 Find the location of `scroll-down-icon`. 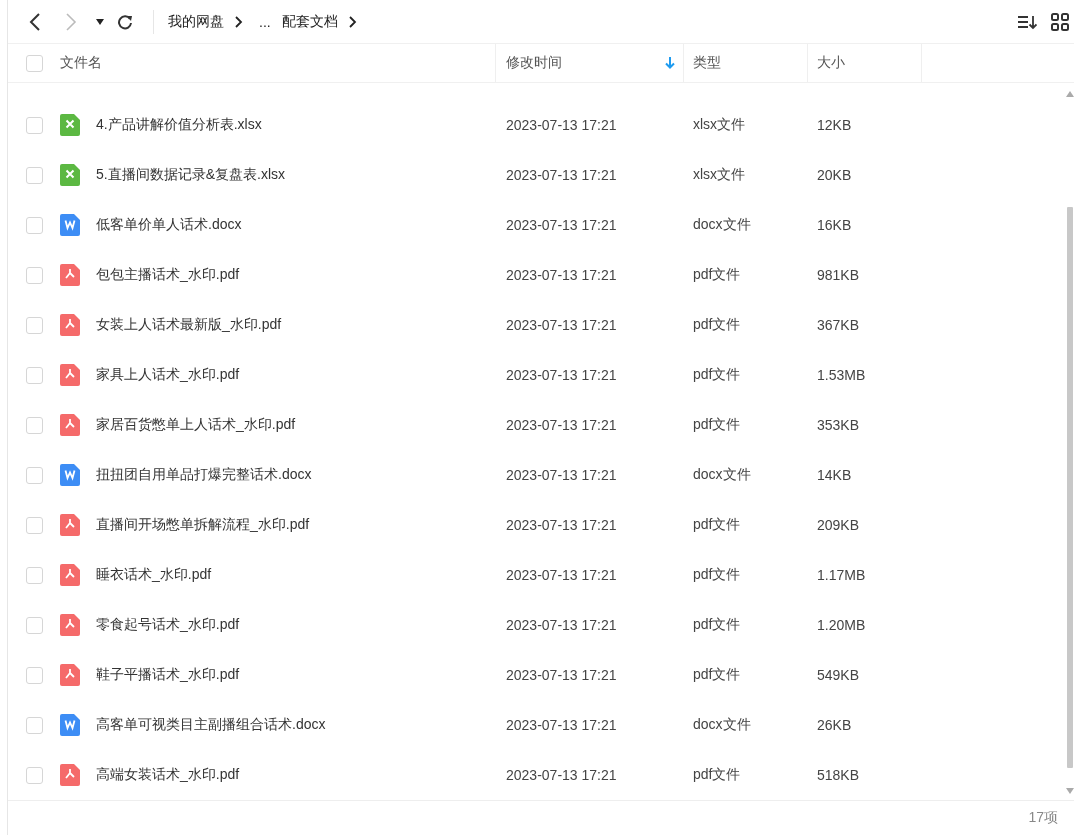

scroll-down-icon is located at coordinates (1070, 791).